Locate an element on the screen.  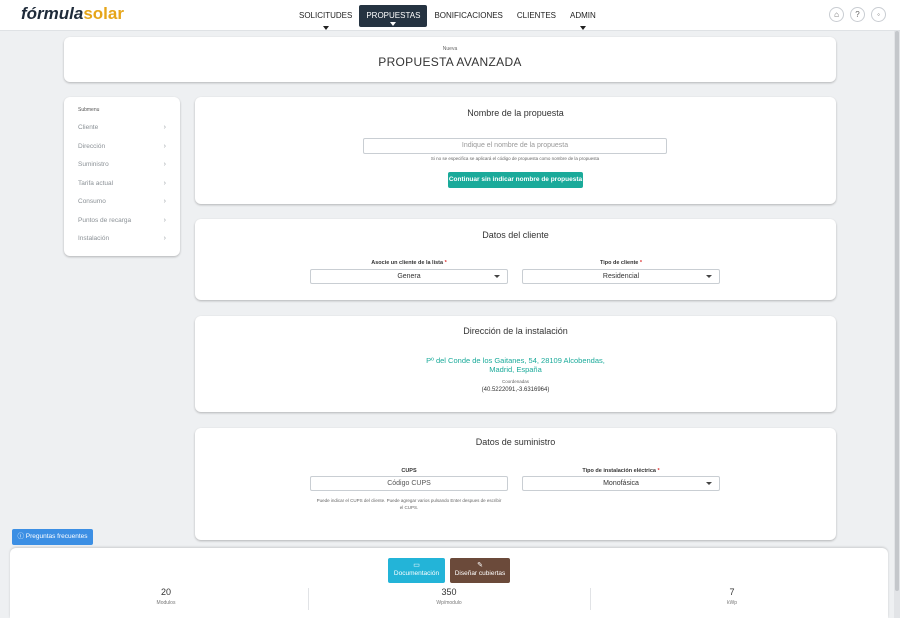
help-icon: ? is located at coordinates (857, 14).